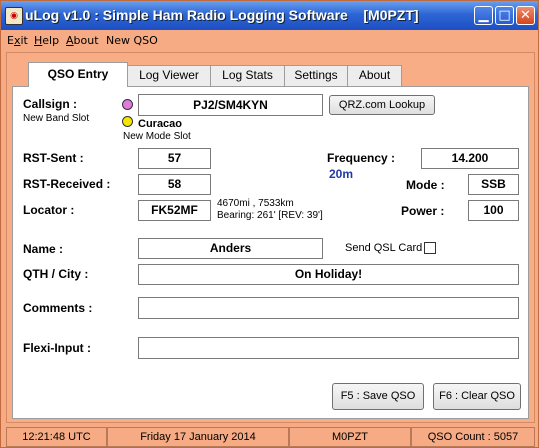  Describe the element at coordinates (477, 396) in the screenshot. I see `clear-qso-button: F6 : Clear QSO` at that location.